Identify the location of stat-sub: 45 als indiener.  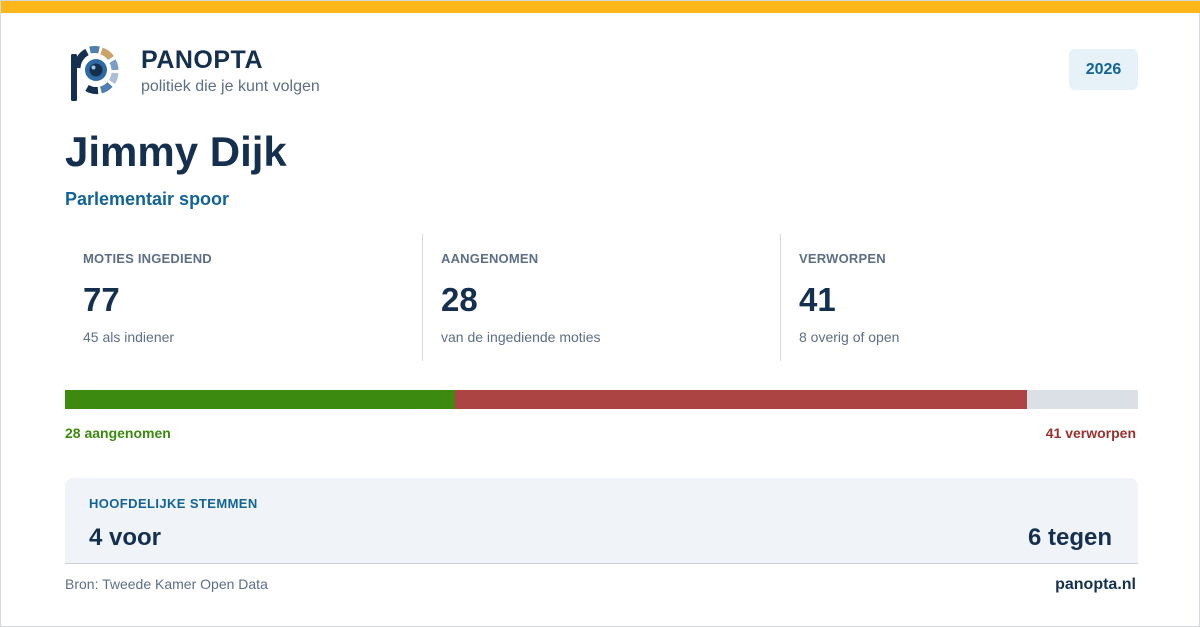
(129, 337).